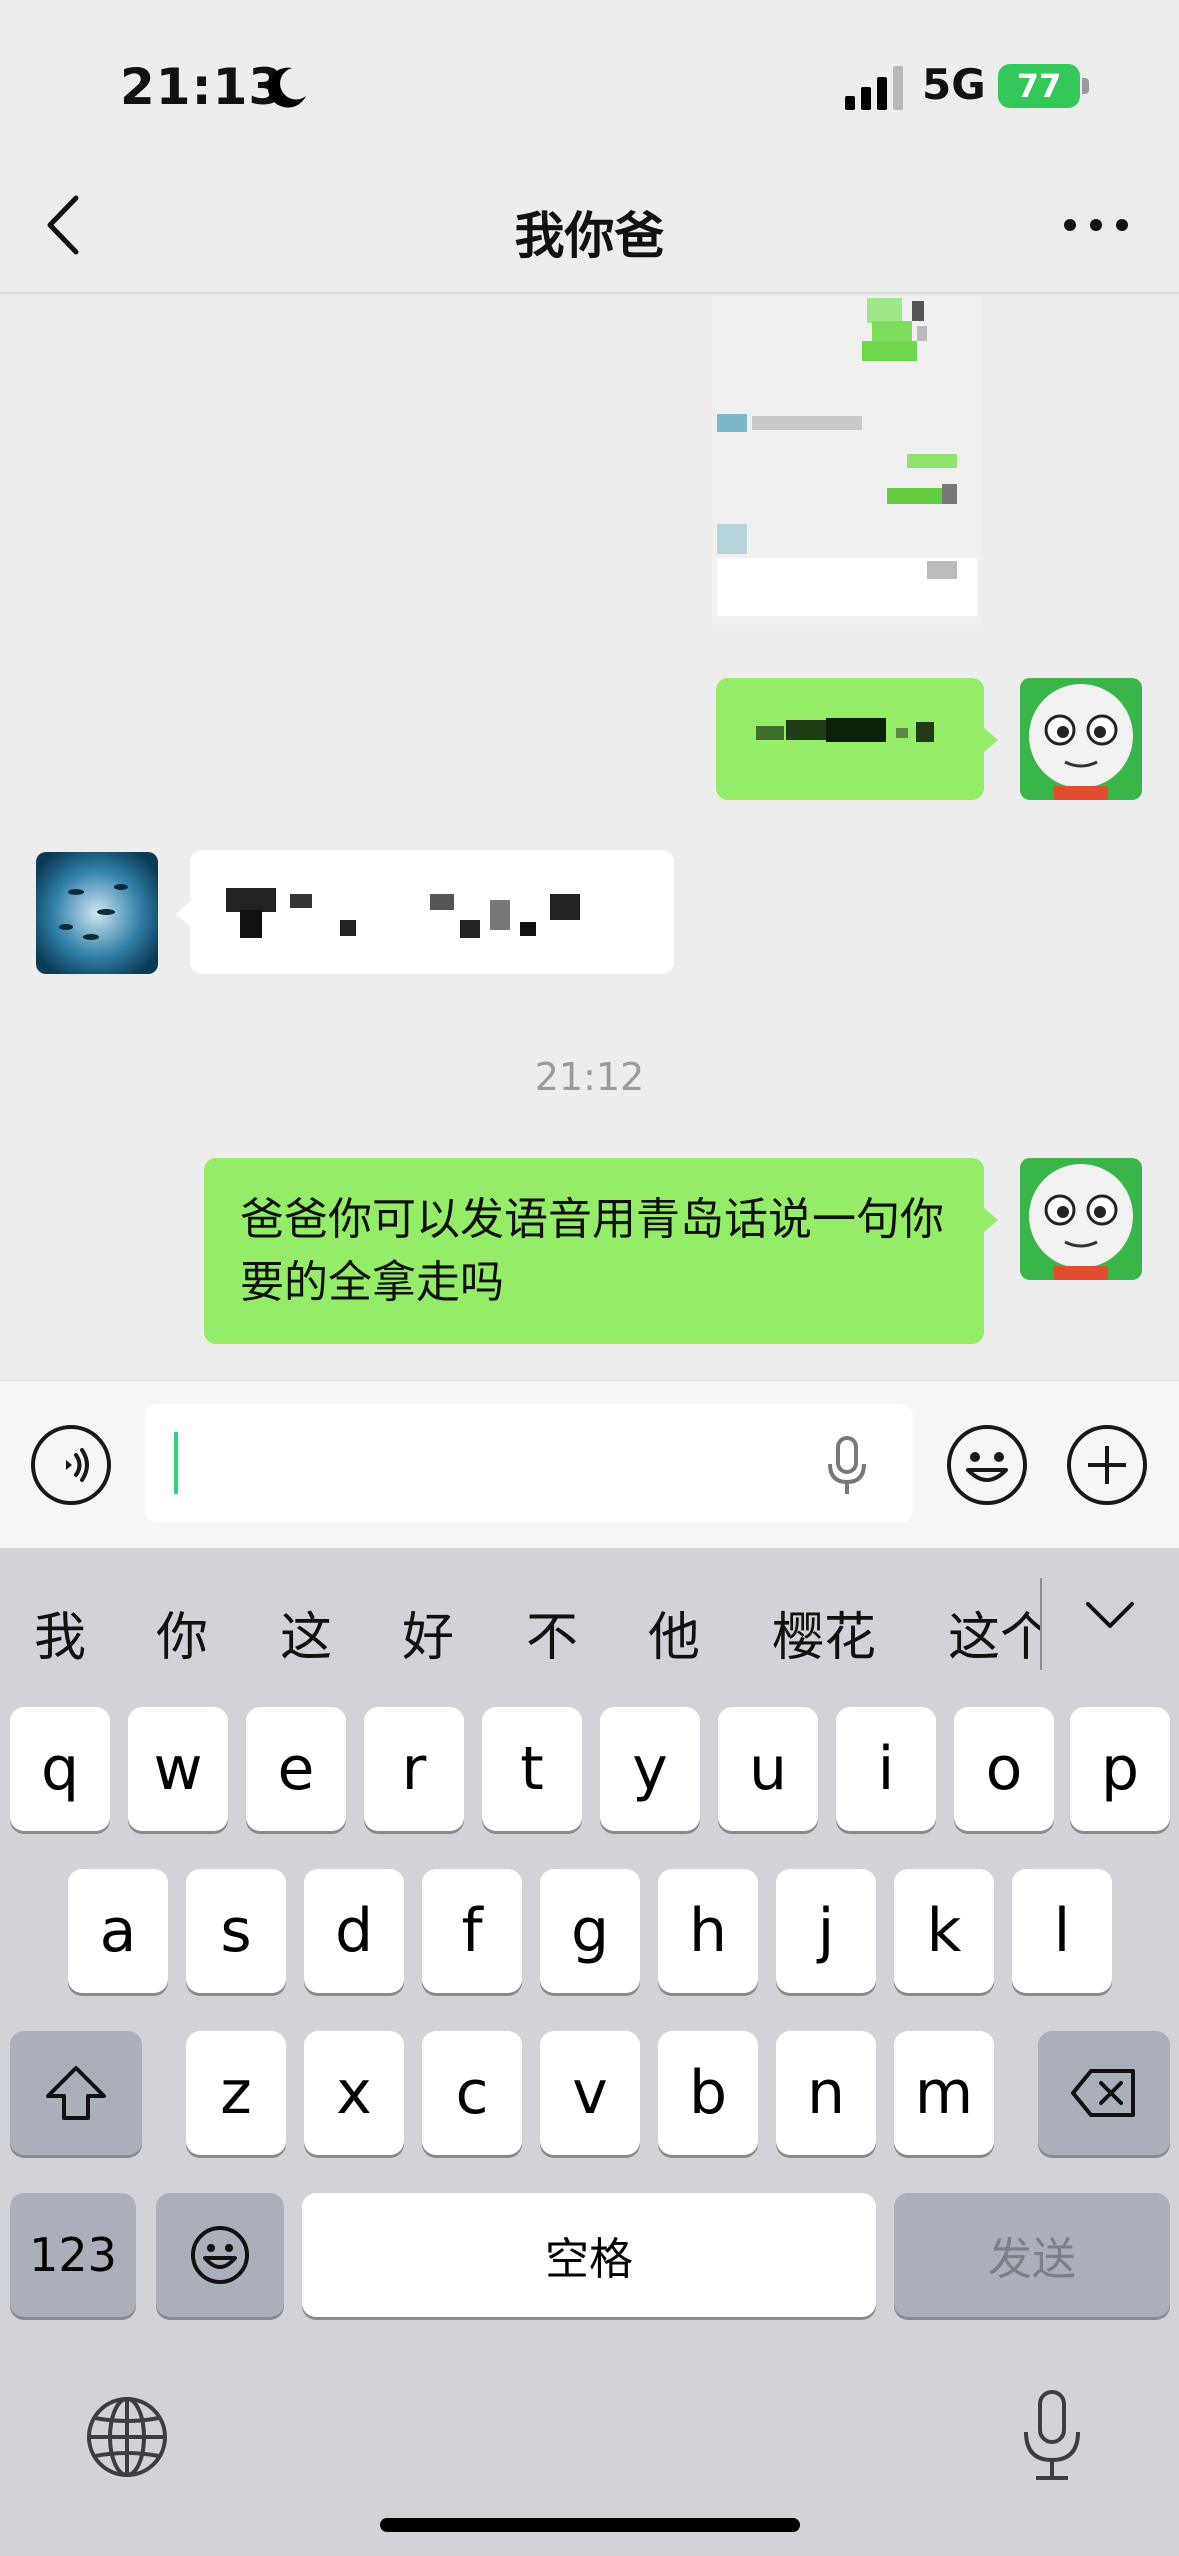 The height and width of the screenshot is (2556, 1179). Describe the element at coordinates (354, 2093) in the screenshot. I see `key-x: x` at that location.